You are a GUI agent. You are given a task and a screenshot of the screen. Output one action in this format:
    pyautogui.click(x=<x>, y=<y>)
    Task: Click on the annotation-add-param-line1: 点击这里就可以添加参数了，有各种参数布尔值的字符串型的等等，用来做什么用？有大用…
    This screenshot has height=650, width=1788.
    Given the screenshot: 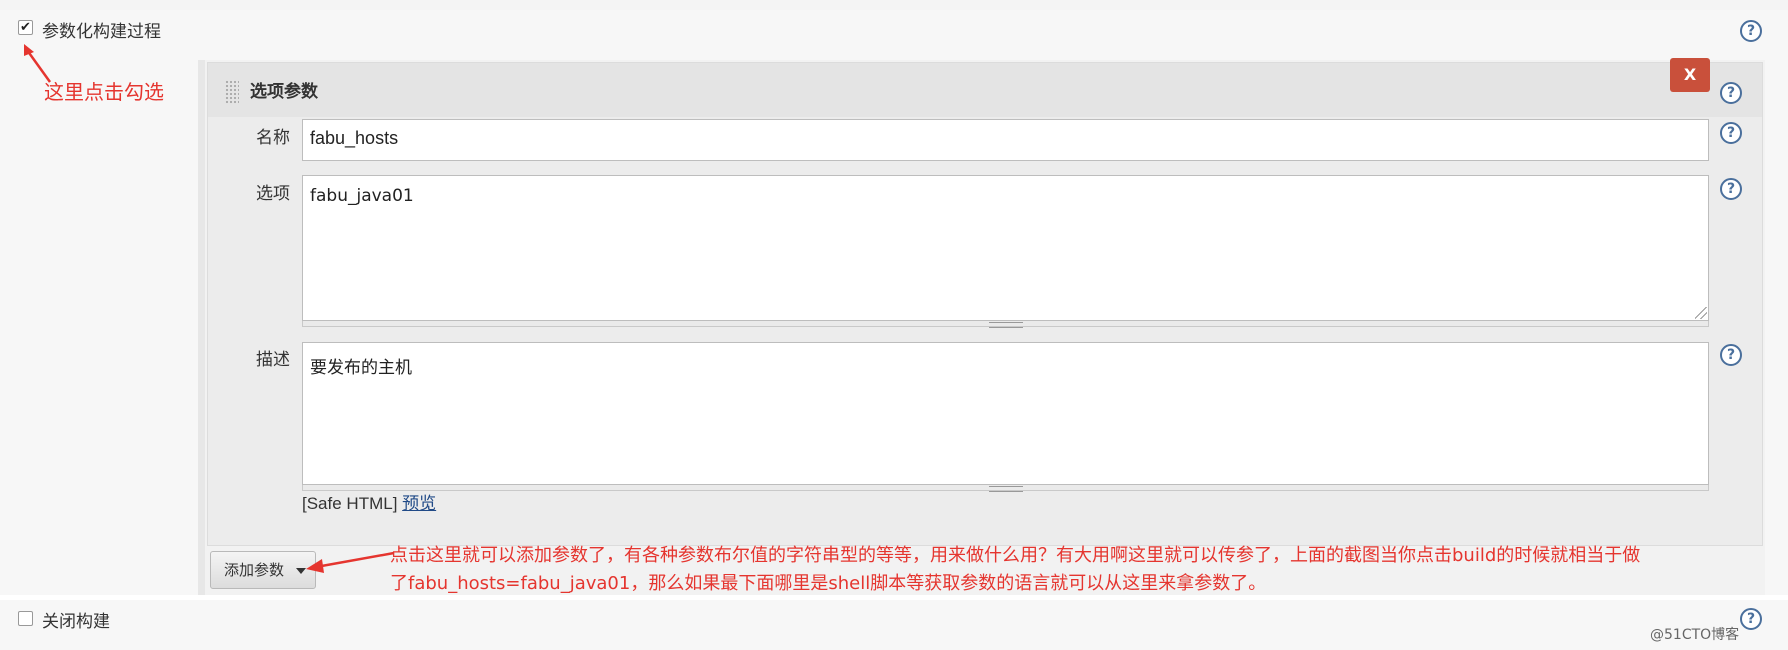 What is the action you would take?
    pyautogui.click(x=1015, y=555)
    